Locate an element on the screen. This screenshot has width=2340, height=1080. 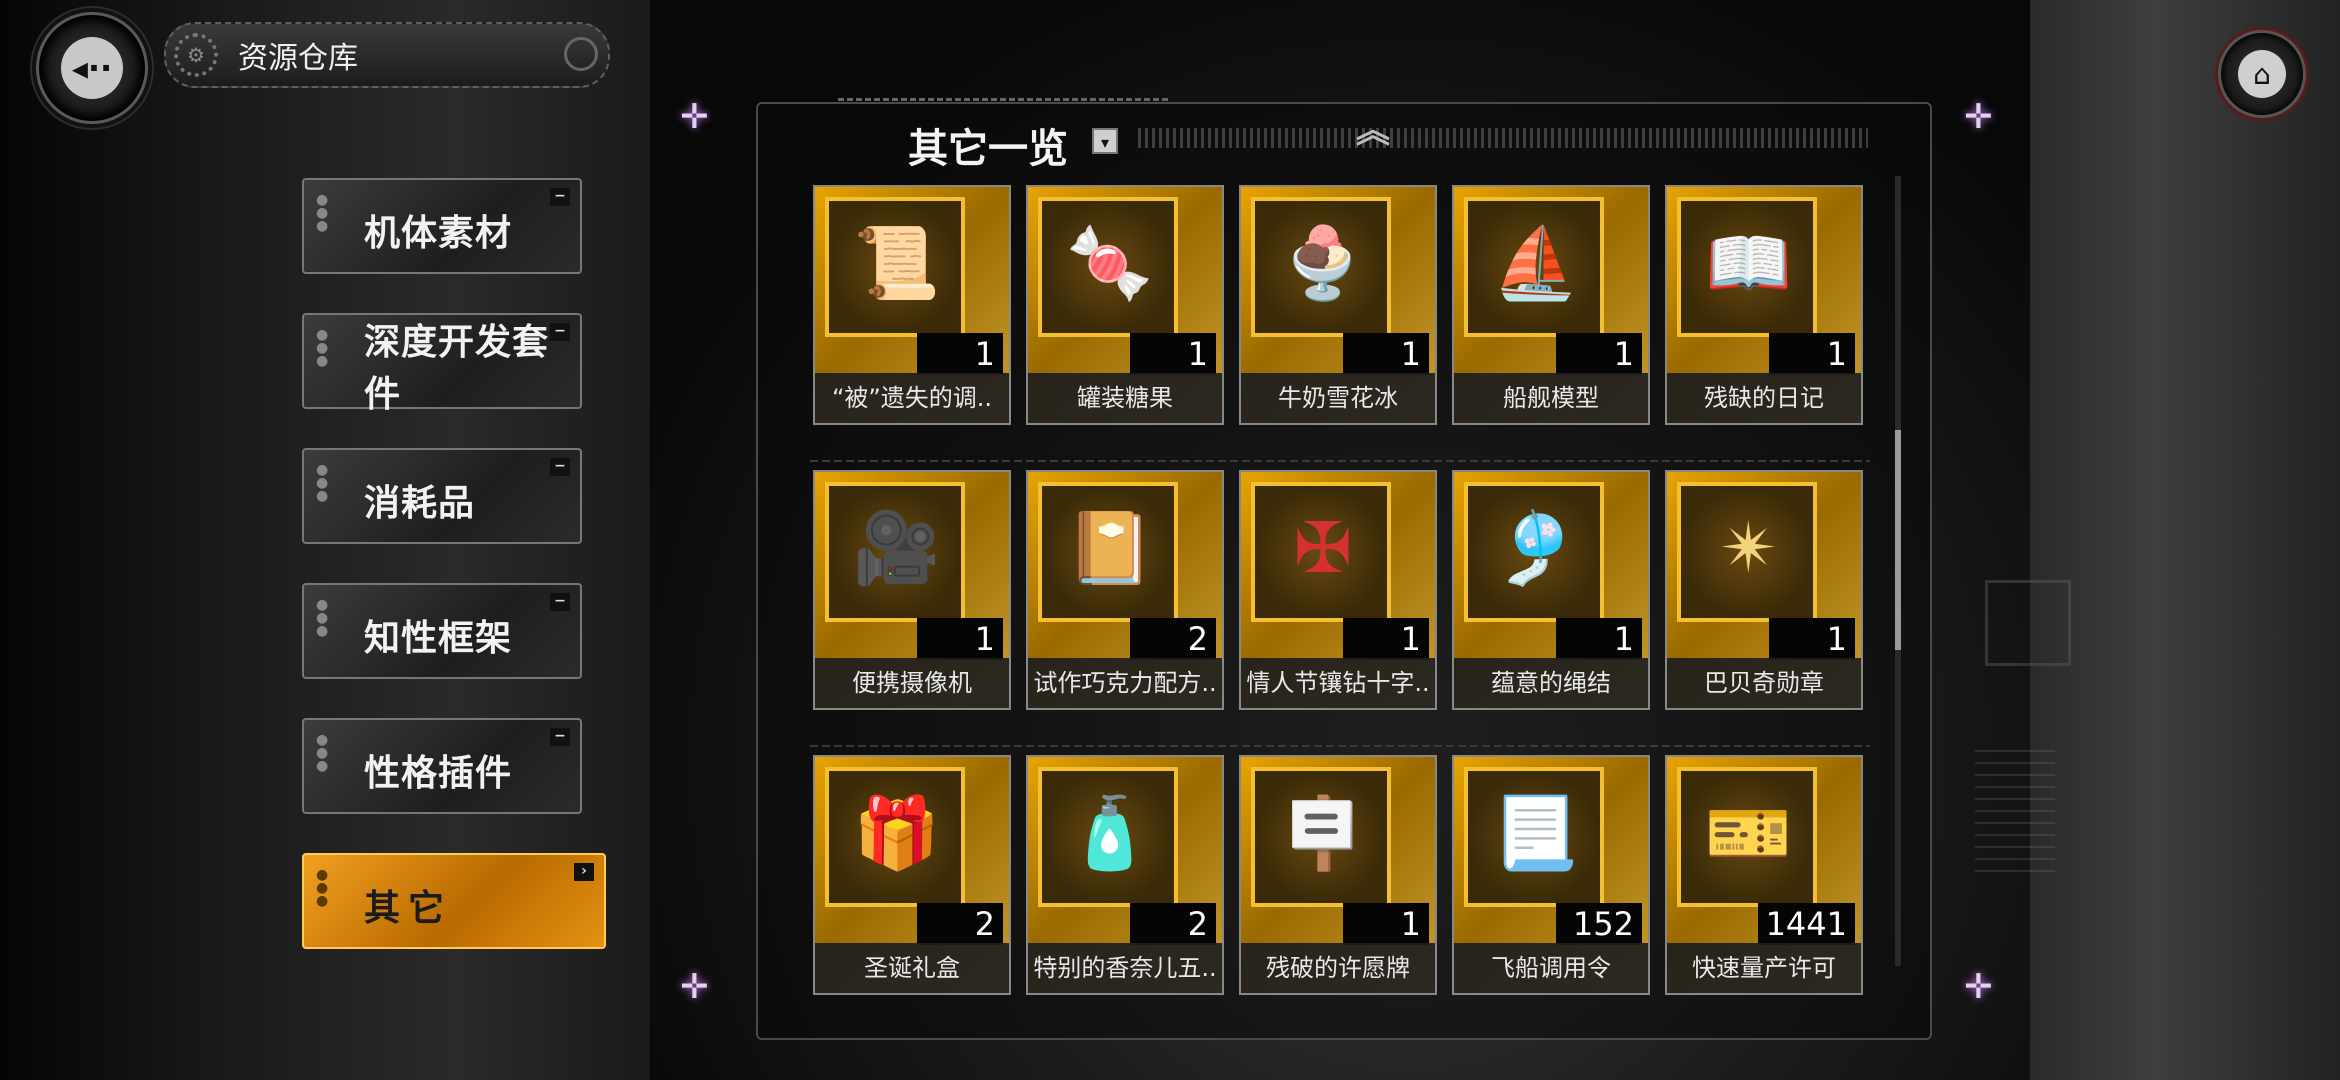
background-right is located at coordinates (2185, 540).